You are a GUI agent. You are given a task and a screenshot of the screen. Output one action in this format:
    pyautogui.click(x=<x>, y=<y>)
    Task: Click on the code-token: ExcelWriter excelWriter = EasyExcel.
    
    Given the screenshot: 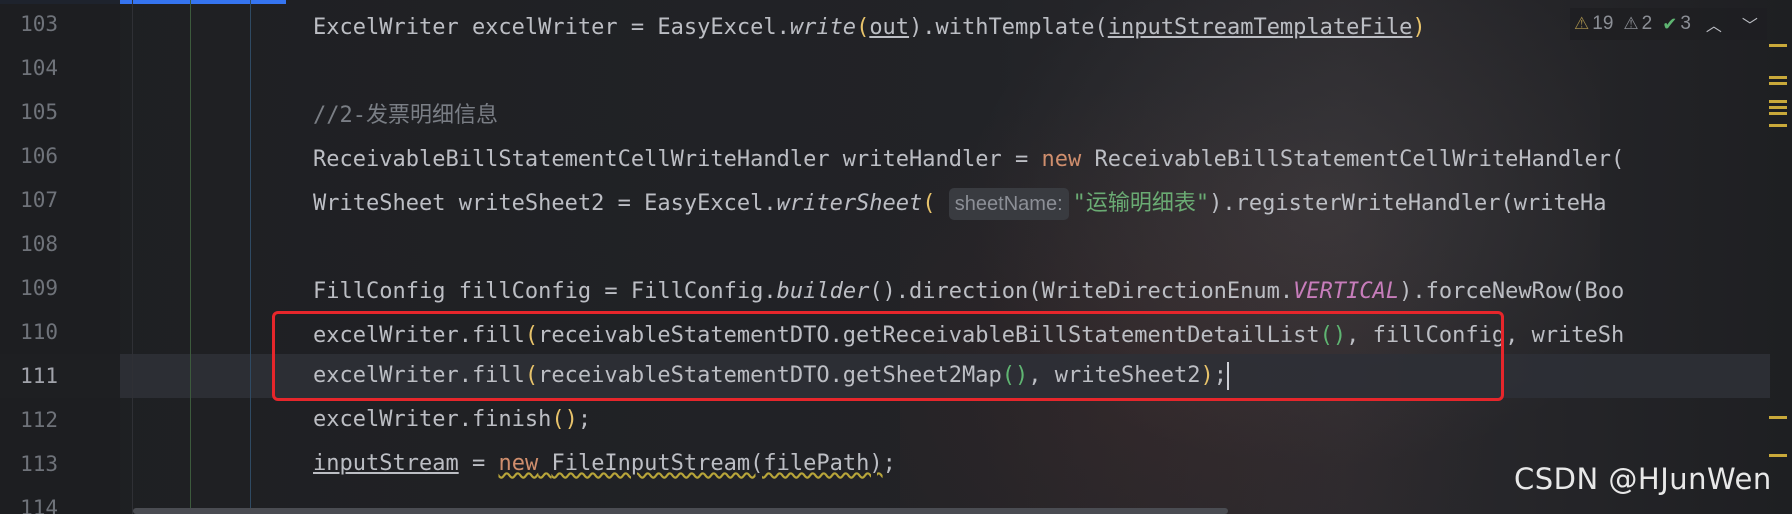 What is the action you would take?
    pyautogui.click(x=551, y=27)
    